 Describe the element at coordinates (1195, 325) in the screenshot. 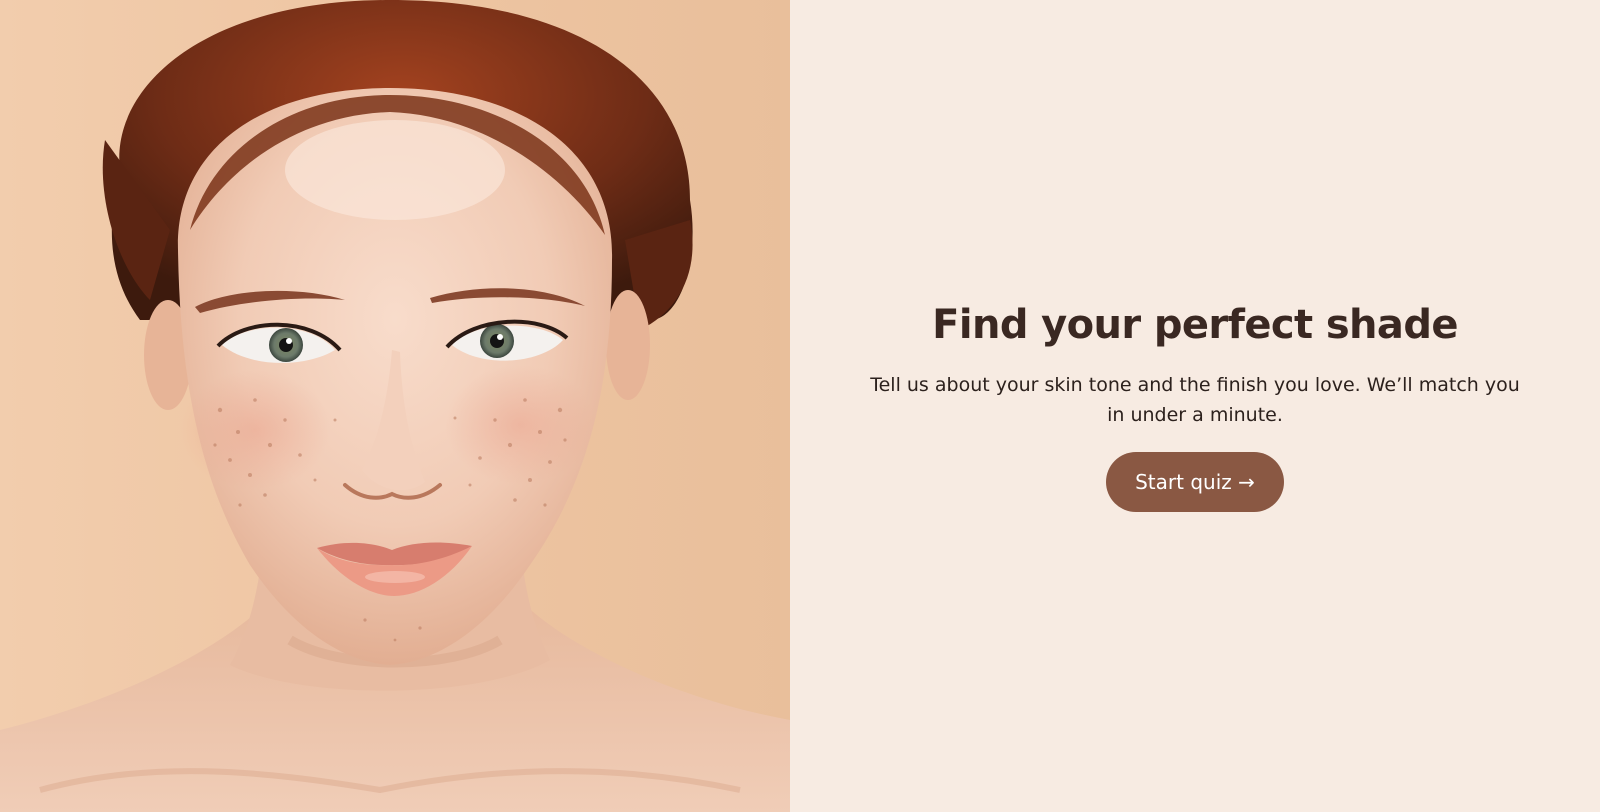

I see `hero-headline: Find your perfect shade` at that location.